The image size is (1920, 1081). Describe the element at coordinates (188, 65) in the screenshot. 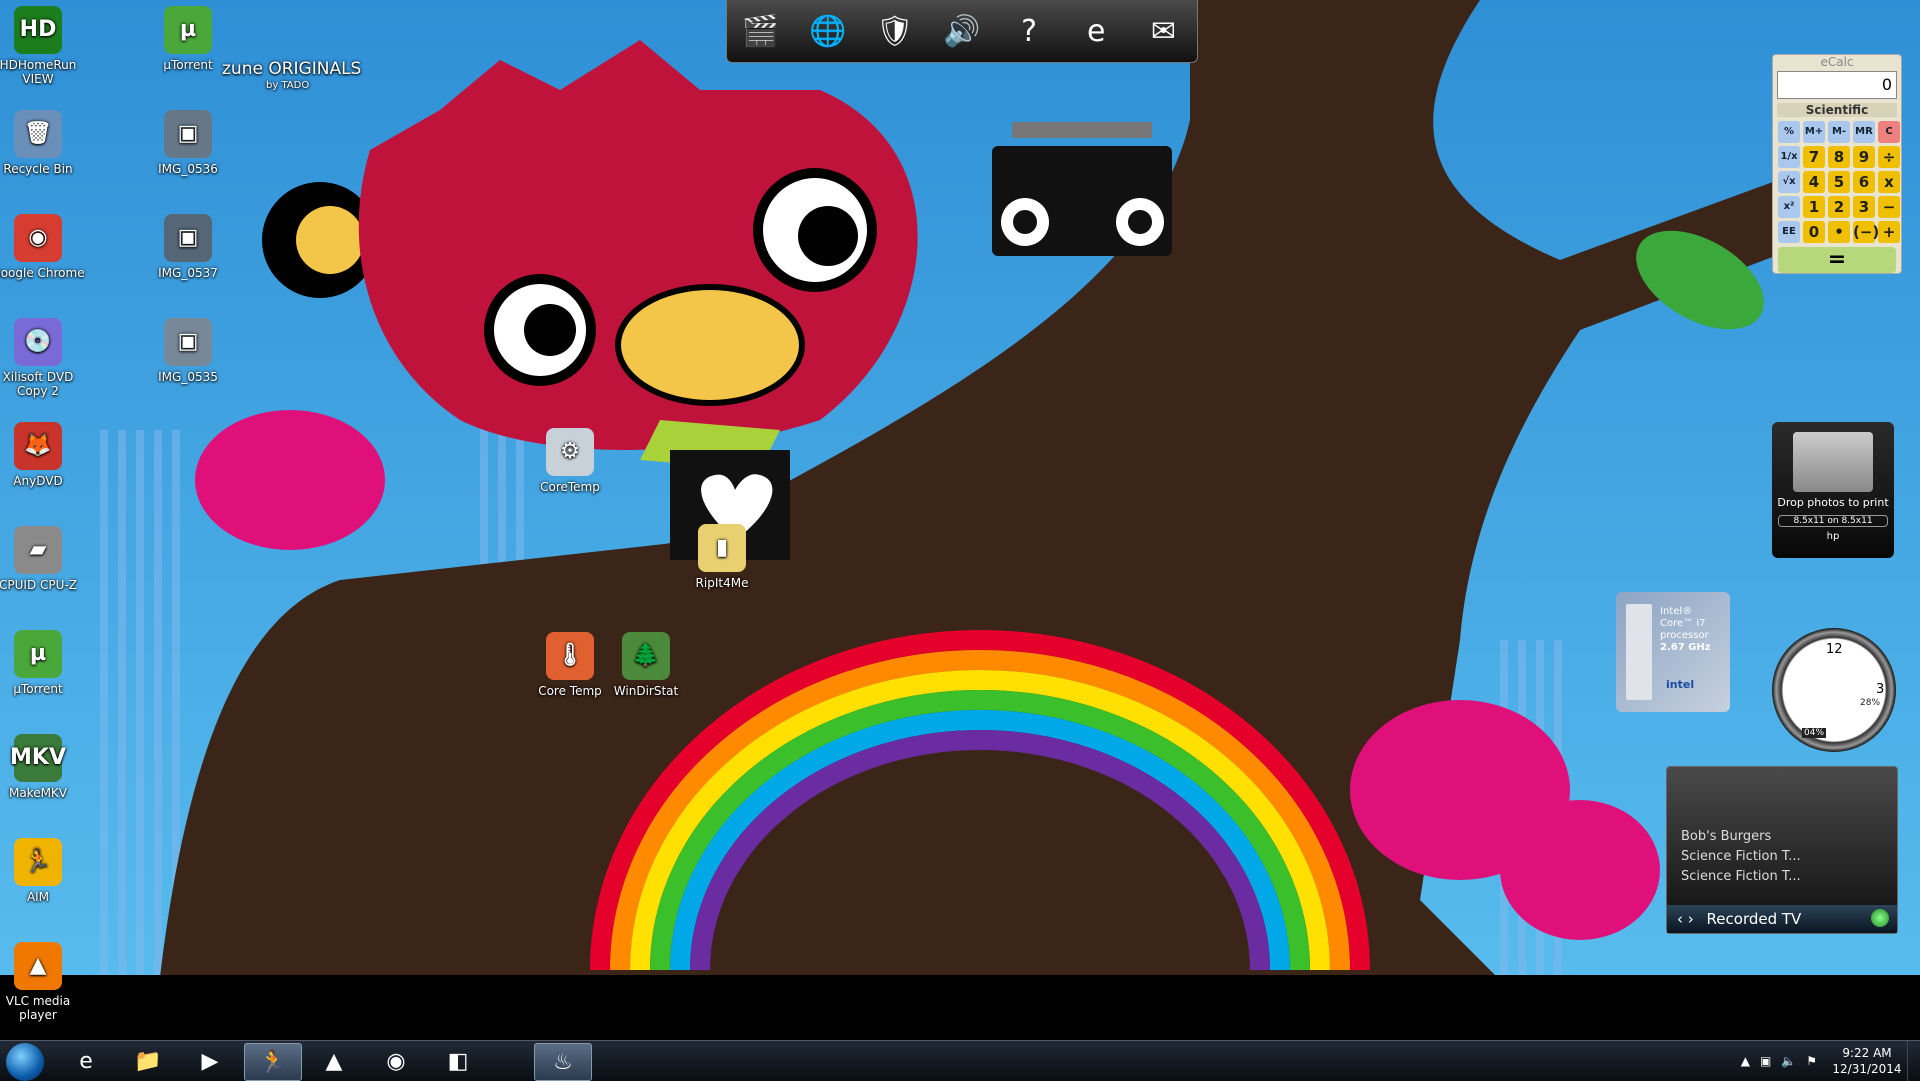

I see `desktop-icon-label: µTorrent` at that location.